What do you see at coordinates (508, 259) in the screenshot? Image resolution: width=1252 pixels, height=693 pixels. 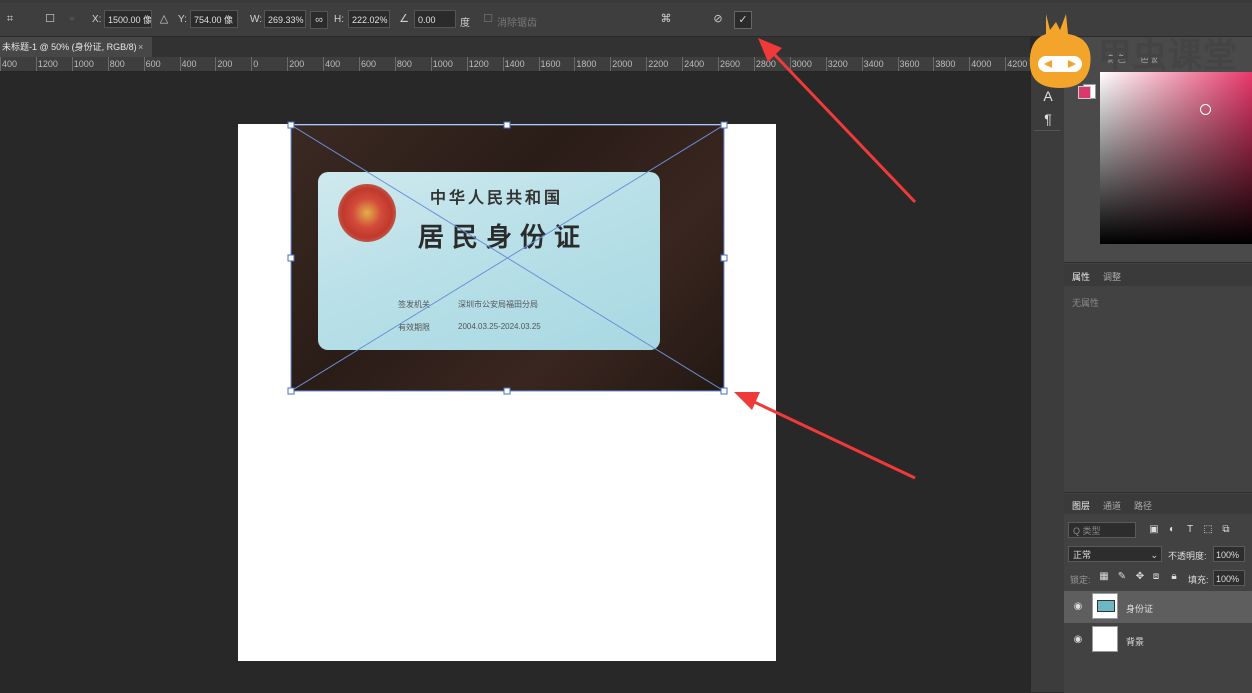 I see `transform-bounding-box` at bounding box center [508, 259].